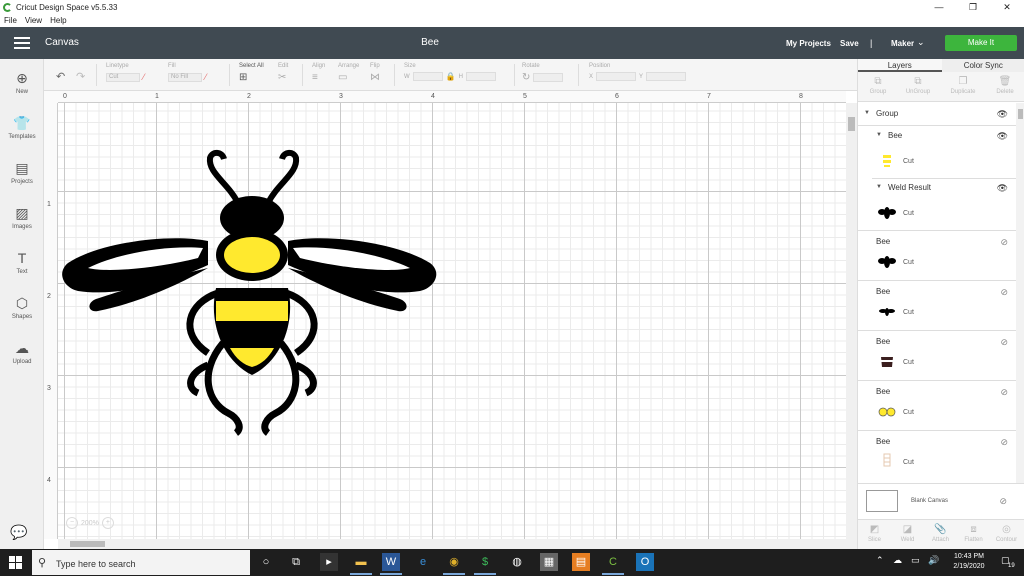  What do you see at coordinates (874, 533) in the screenshot?
I see `slice-button: ◩ Slice` at bounding box center [874, 533].